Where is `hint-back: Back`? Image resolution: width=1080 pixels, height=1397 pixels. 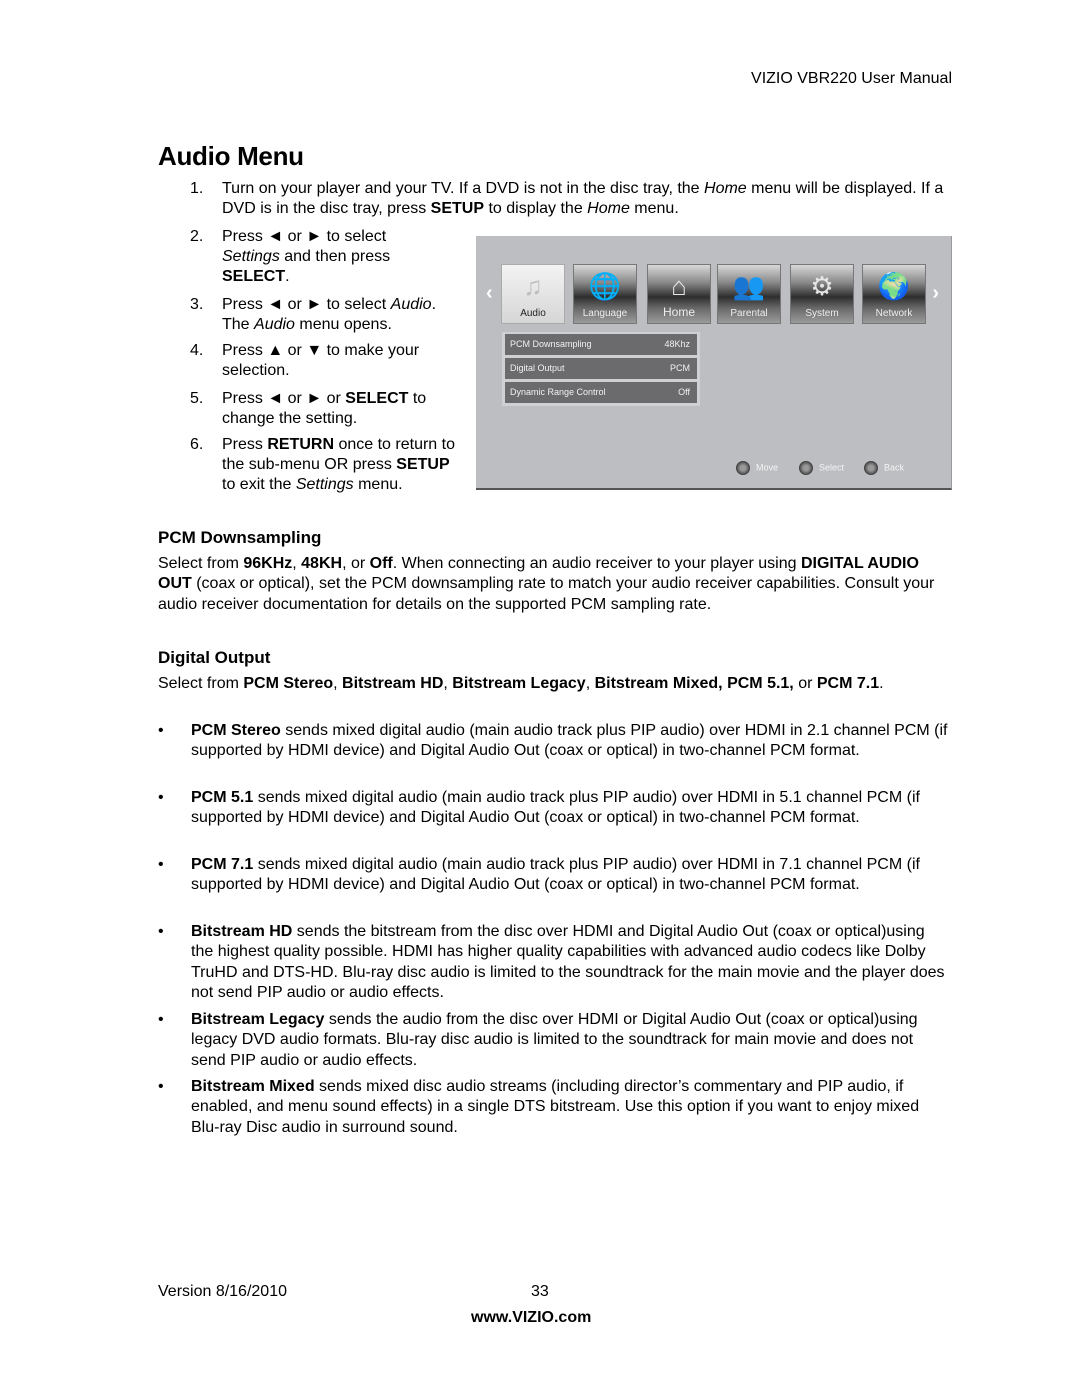
hint-back: Back is located at coordinates (884, 468).